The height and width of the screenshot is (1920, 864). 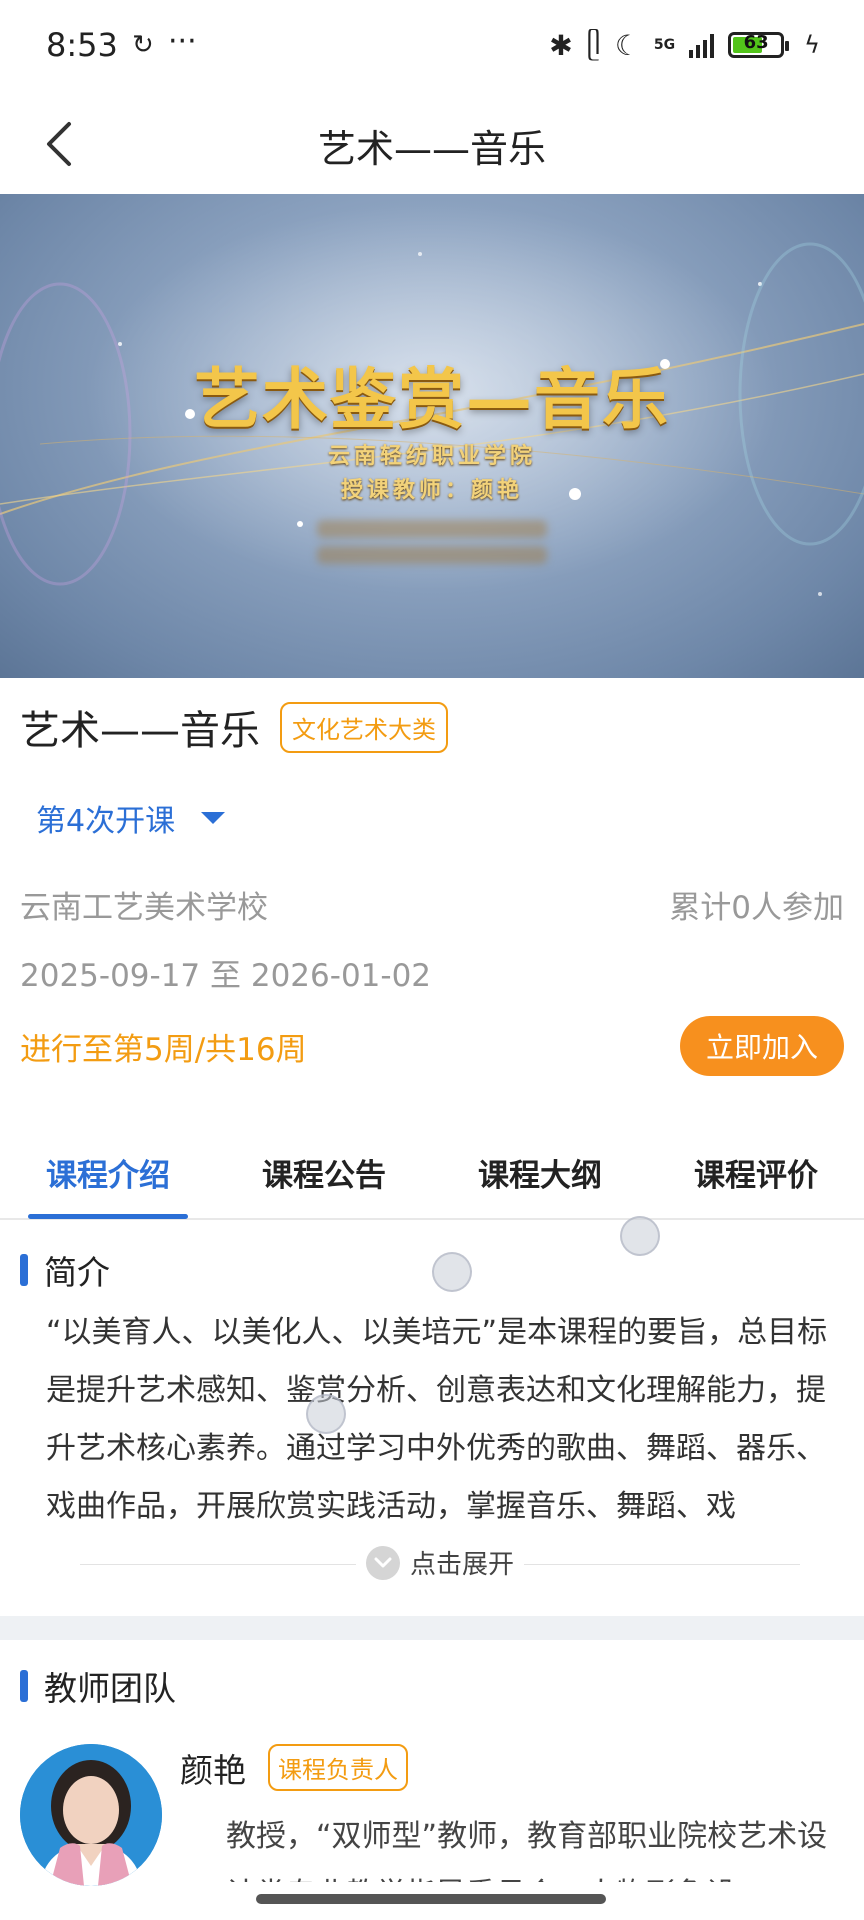 What do you see at coordinates (702, 45) in the screenshot?
I see `signal-icon` at bounding box center [702, 45].